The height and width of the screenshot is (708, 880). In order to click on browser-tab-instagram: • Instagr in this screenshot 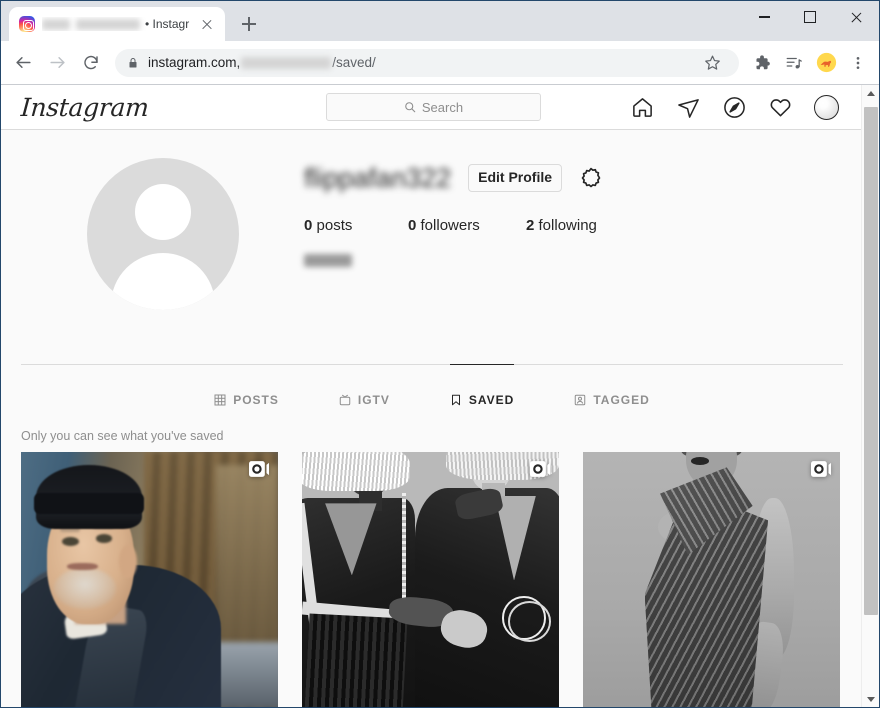, I will do `click(117, 24)`.